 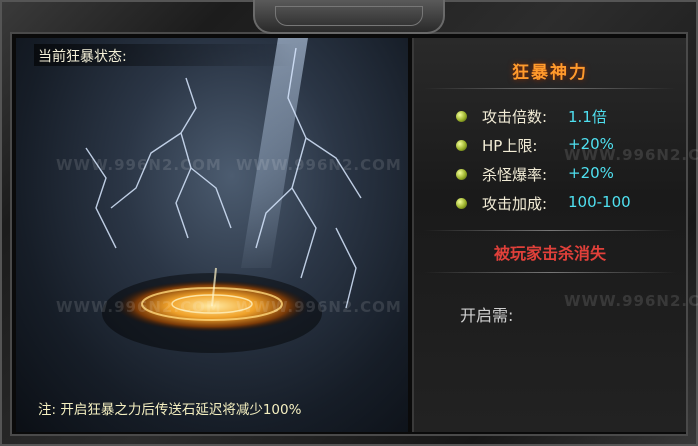 I want to click on stat-label: HP上限:, so click(x=510, y=146).